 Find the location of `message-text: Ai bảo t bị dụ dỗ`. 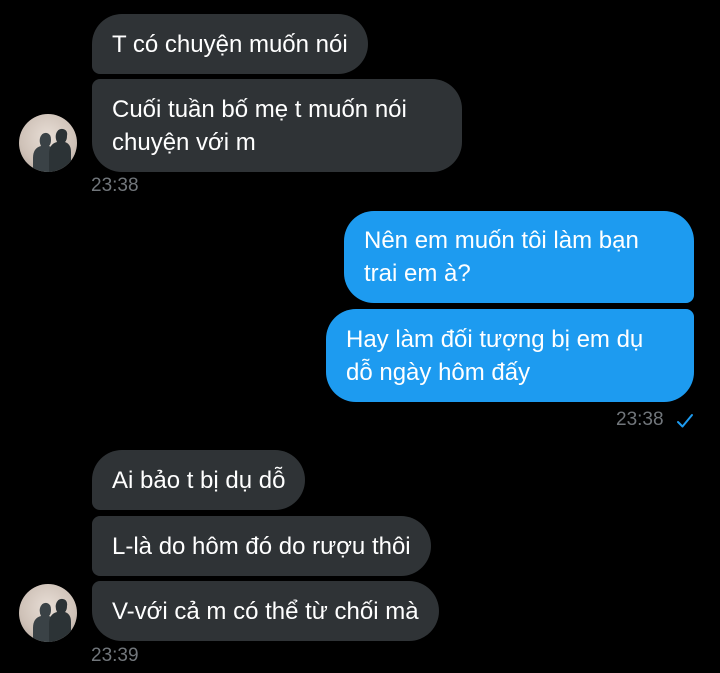

message-text: Ai bảo t bị dụ dỗ is located at coordinates (199, 480).